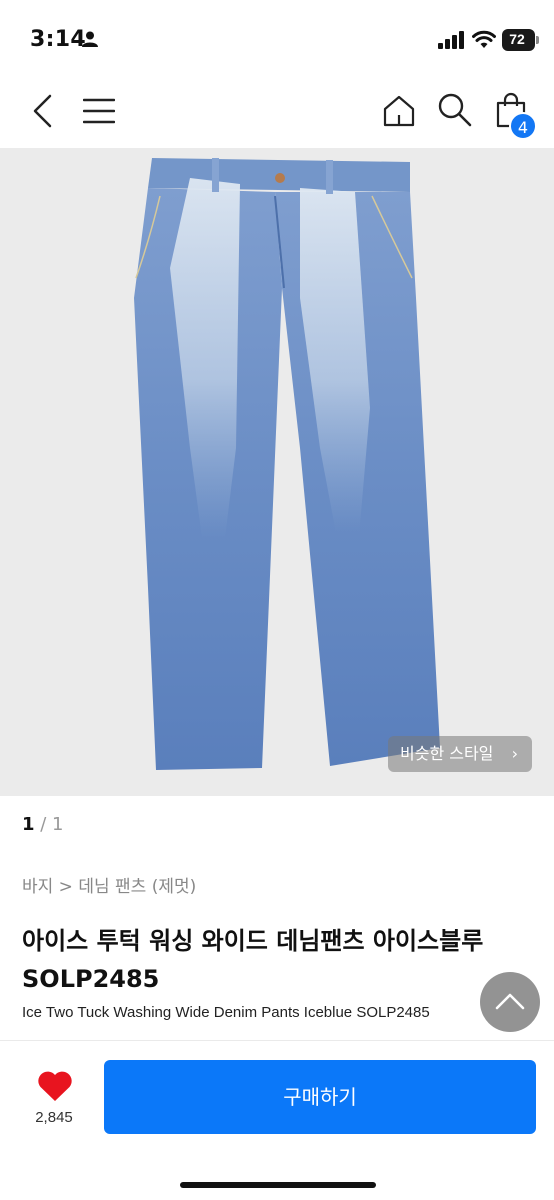 The image size is (554, 1200). Describe the element at coordinates (54, 1117) in the screenshot. I see `like-count: 2,845` at that location.